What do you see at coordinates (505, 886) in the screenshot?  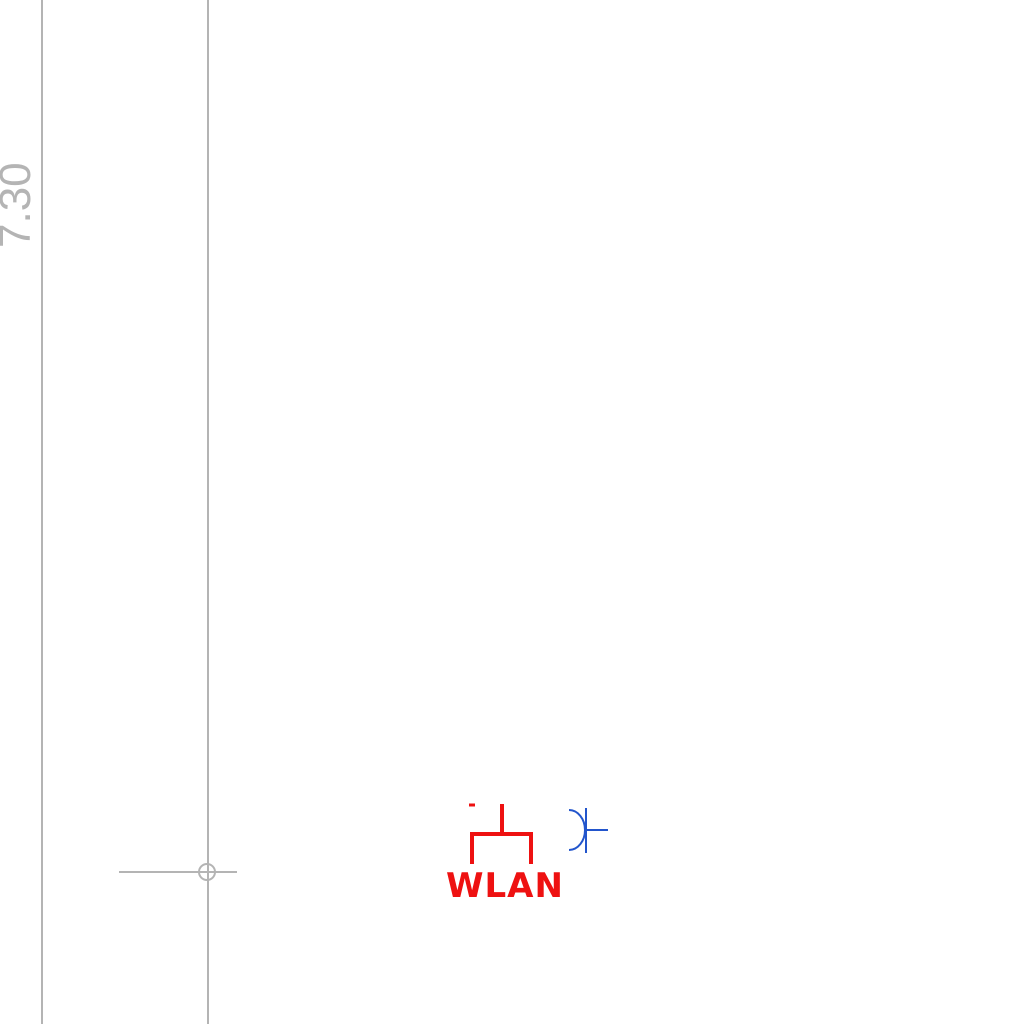 I see `wlan-outlet-label: WLAN` at bounding box center [505, 886].